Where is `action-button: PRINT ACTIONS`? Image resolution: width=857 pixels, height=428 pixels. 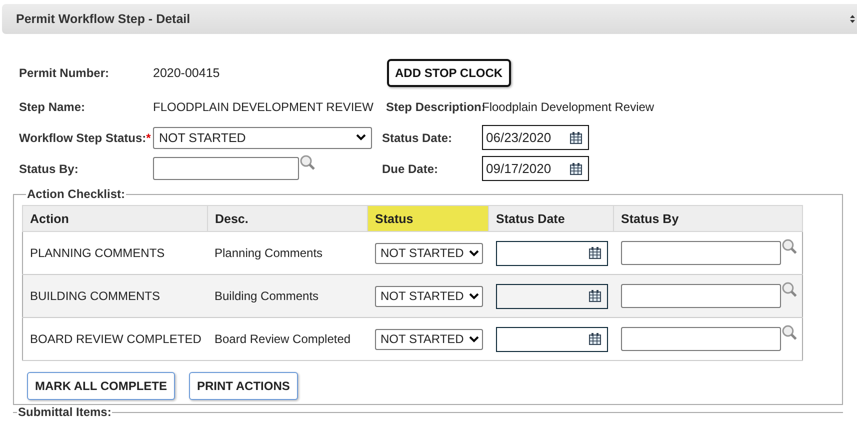
action-button: PRINT ACTIONS is located at coordinates (243, 386).